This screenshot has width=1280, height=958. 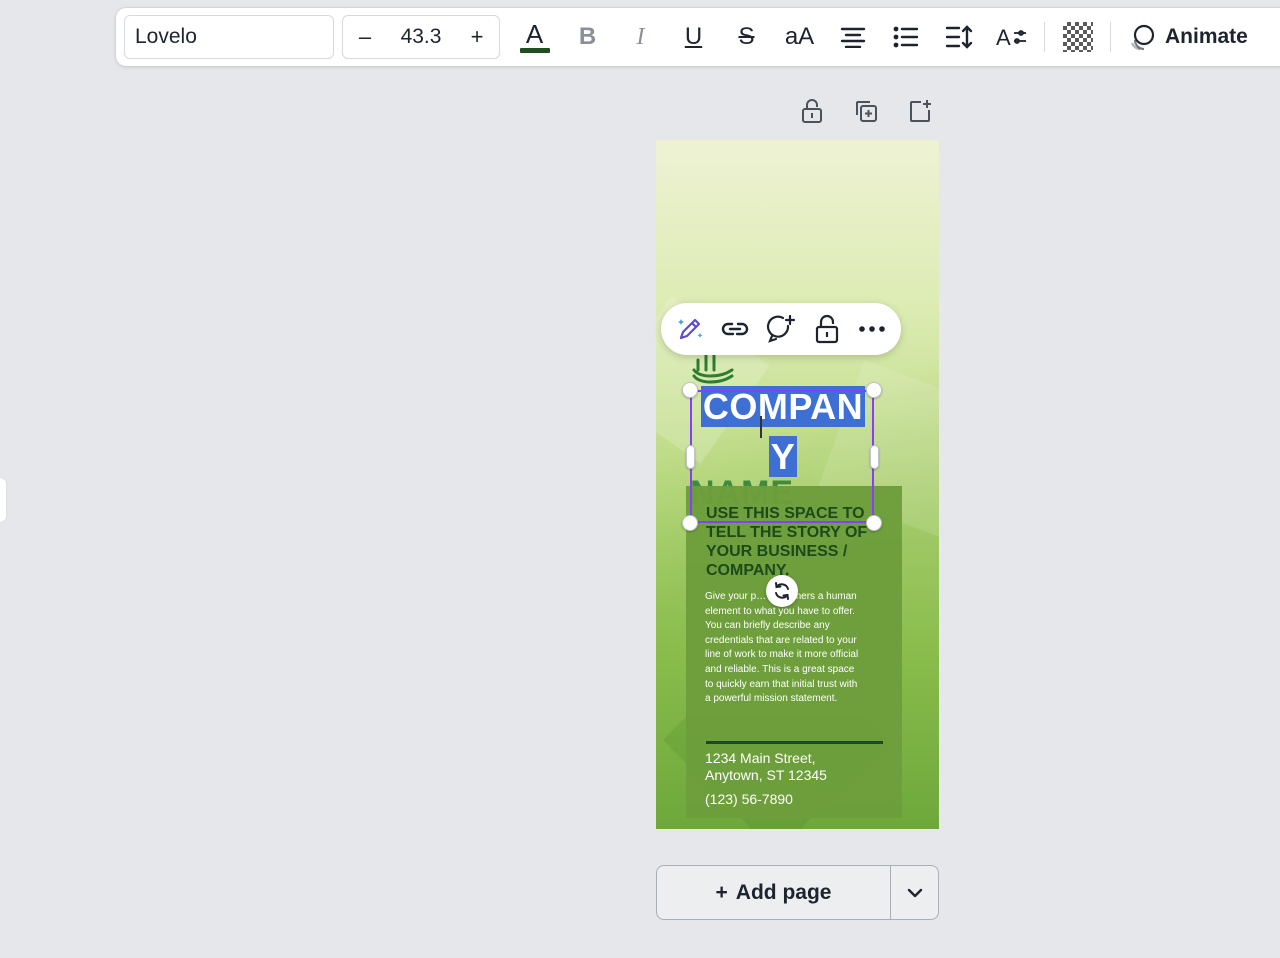 What do you see at coordinates (690, 457) in the screenshot?
I see `resize-handle-left` at bounding box center [690, 457].